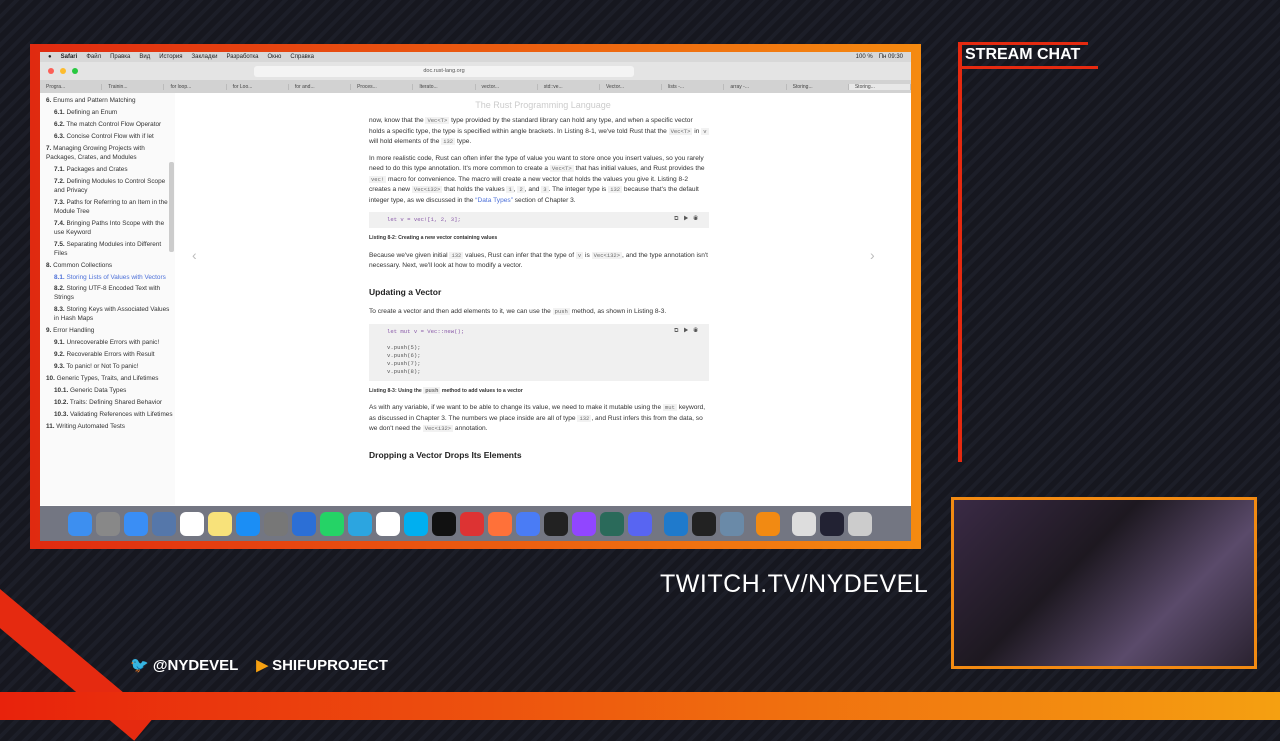 This screenshot has width=1280, height=741. Describe the element at coordinates (93, 57) in the screenshot. I see `menu-item: Файл` at that location.